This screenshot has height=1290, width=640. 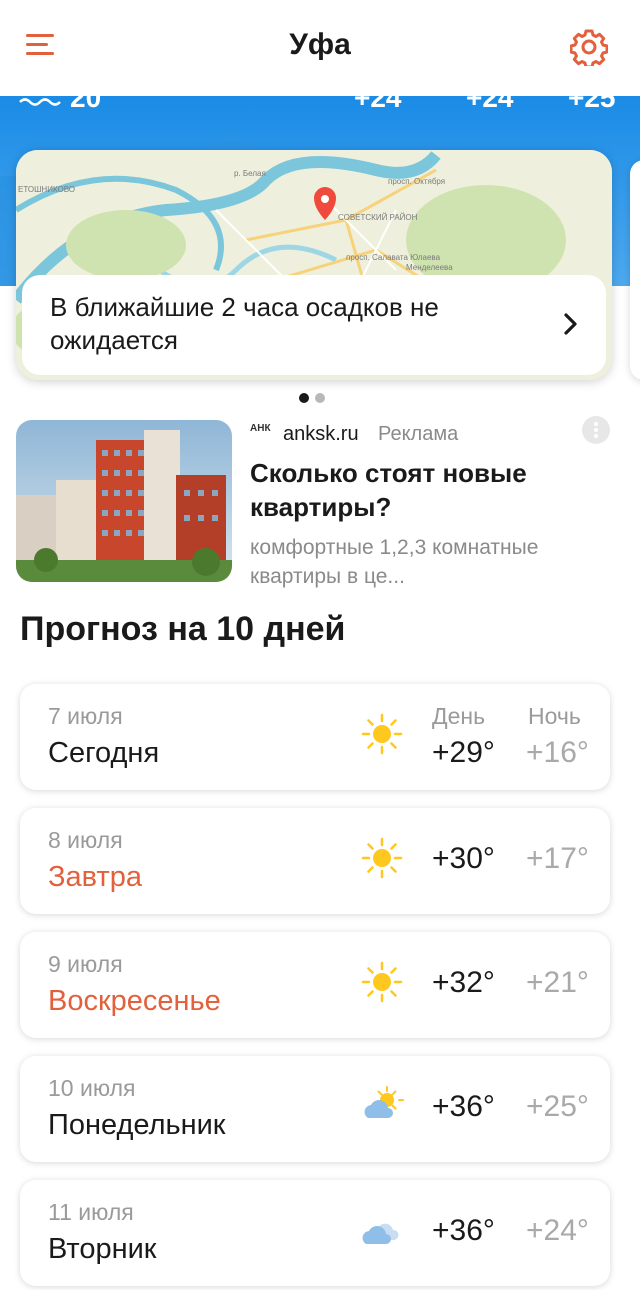 I want to click on forecast-date: 9 июля, so click(x=85, y=964).